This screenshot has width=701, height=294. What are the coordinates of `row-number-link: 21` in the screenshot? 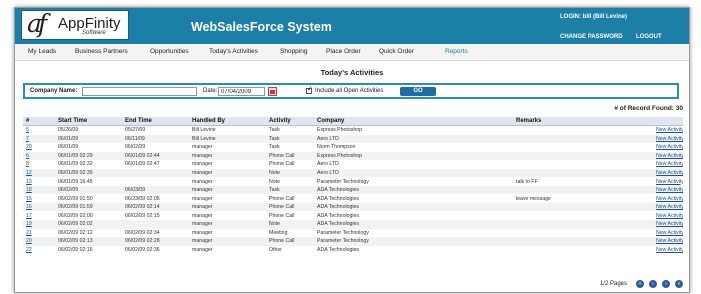 It's located at (29, 233).